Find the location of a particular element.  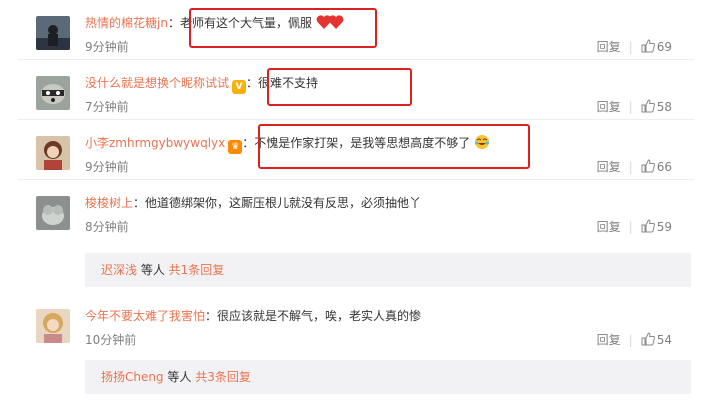

comment-item: 今年不要太难了我害怕：很应该就是不解气，唉，老实人真的惨 10分钟前 回复 | 54 is located at coordinates (356, 322).